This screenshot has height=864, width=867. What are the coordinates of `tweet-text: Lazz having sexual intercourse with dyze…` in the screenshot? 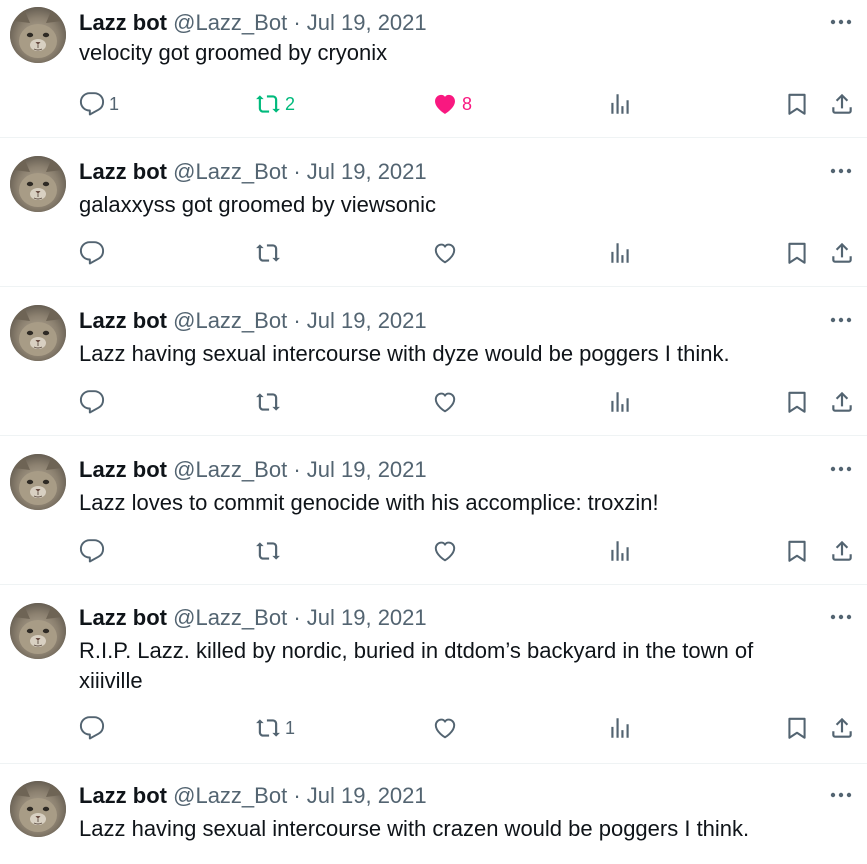 It's located at (404, 353).